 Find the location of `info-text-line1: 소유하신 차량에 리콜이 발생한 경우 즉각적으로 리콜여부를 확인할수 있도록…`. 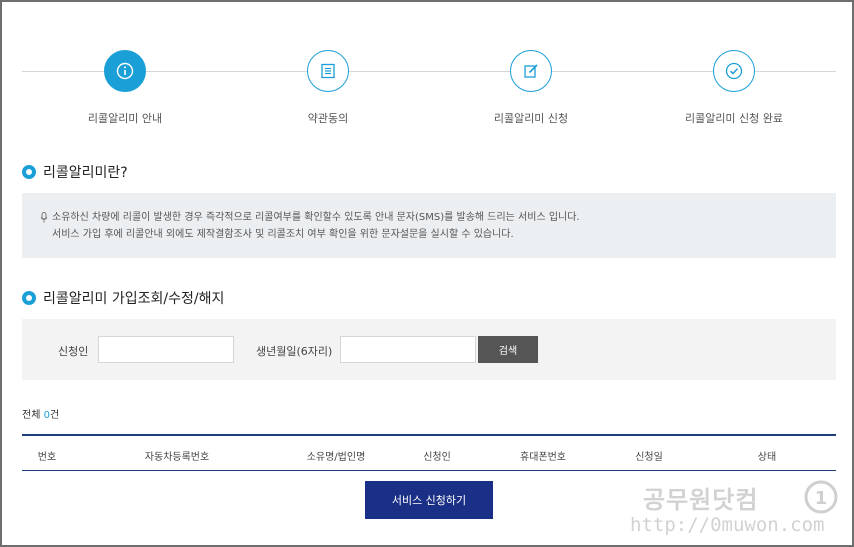

info-text-line1: 소유하신 차량에 리콜이 발생한 경우 즉각적으로 리콜여부를 확인할수 있도록… is located at coordinates (316, 217).